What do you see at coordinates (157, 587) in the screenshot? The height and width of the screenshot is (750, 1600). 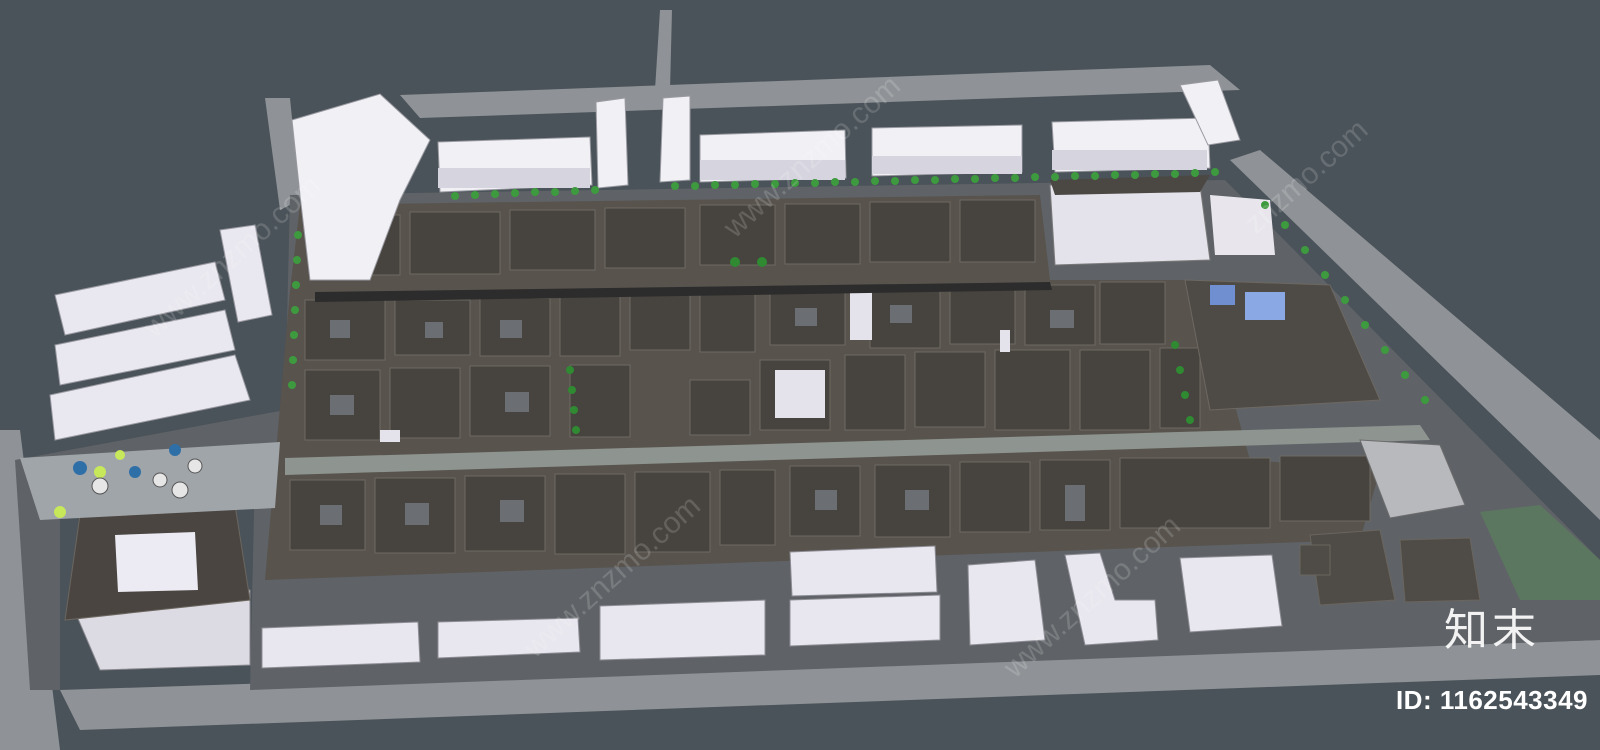 I see `southwest-pavilion` at bounding box center [157, 587].